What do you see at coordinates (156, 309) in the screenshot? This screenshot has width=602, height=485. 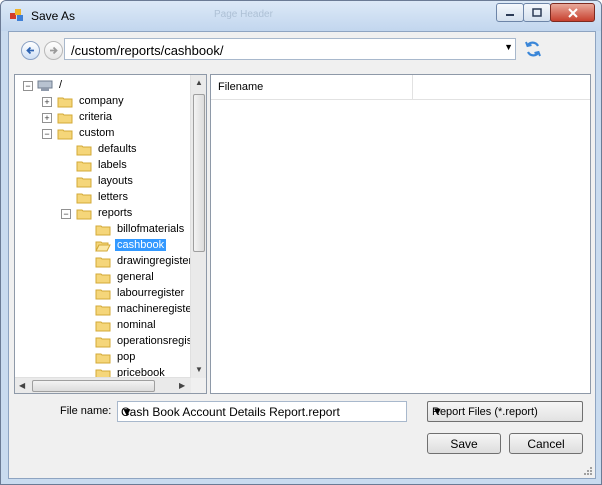 I see `tree-node-label: machineregister` at bounding box center [156, 309].